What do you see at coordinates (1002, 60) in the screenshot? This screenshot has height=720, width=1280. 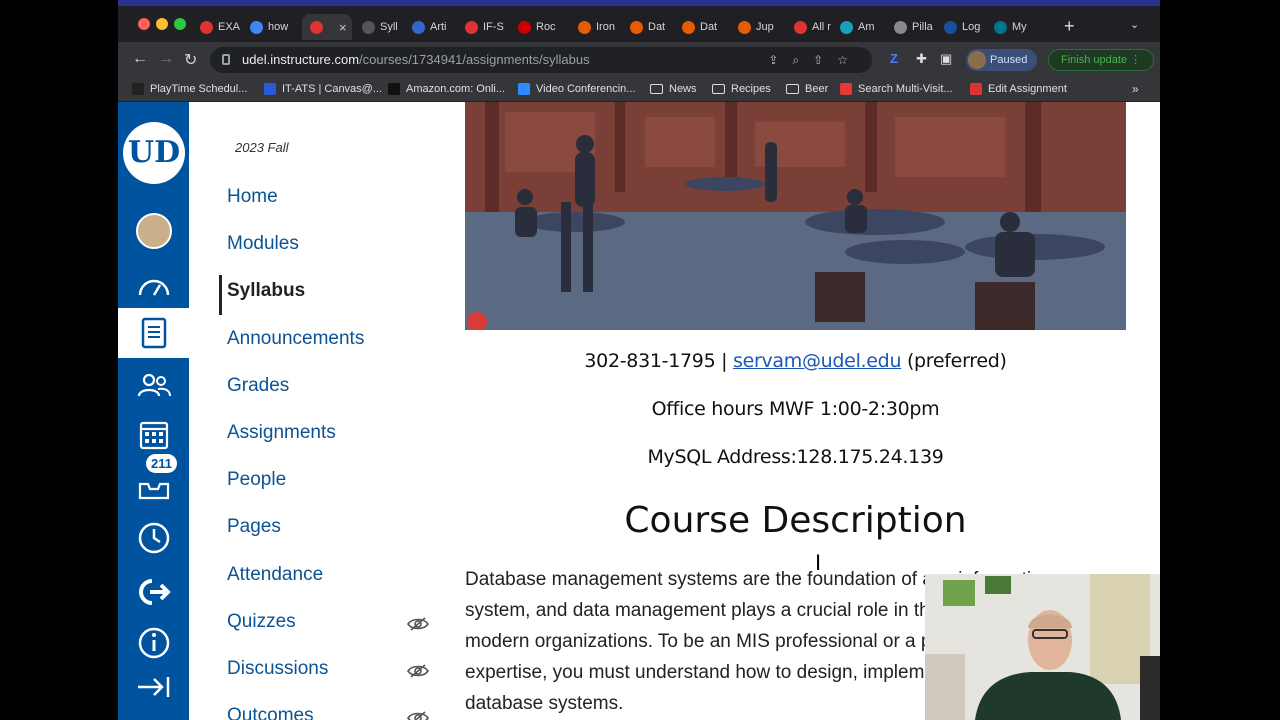 I see `profile-paused-button: Paused` at bounding box center [1002, 60].